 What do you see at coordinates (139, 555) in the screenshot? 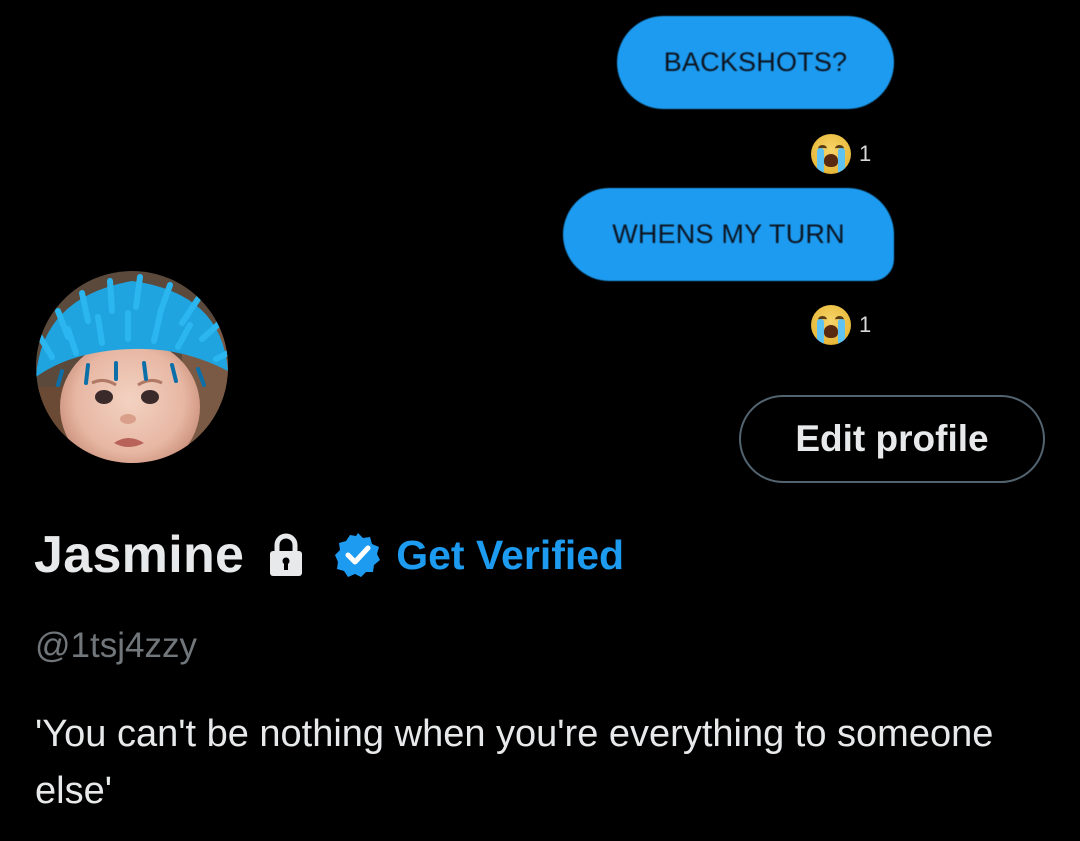
I see `display-name: Jasmine` at bounding box center [139, 555].